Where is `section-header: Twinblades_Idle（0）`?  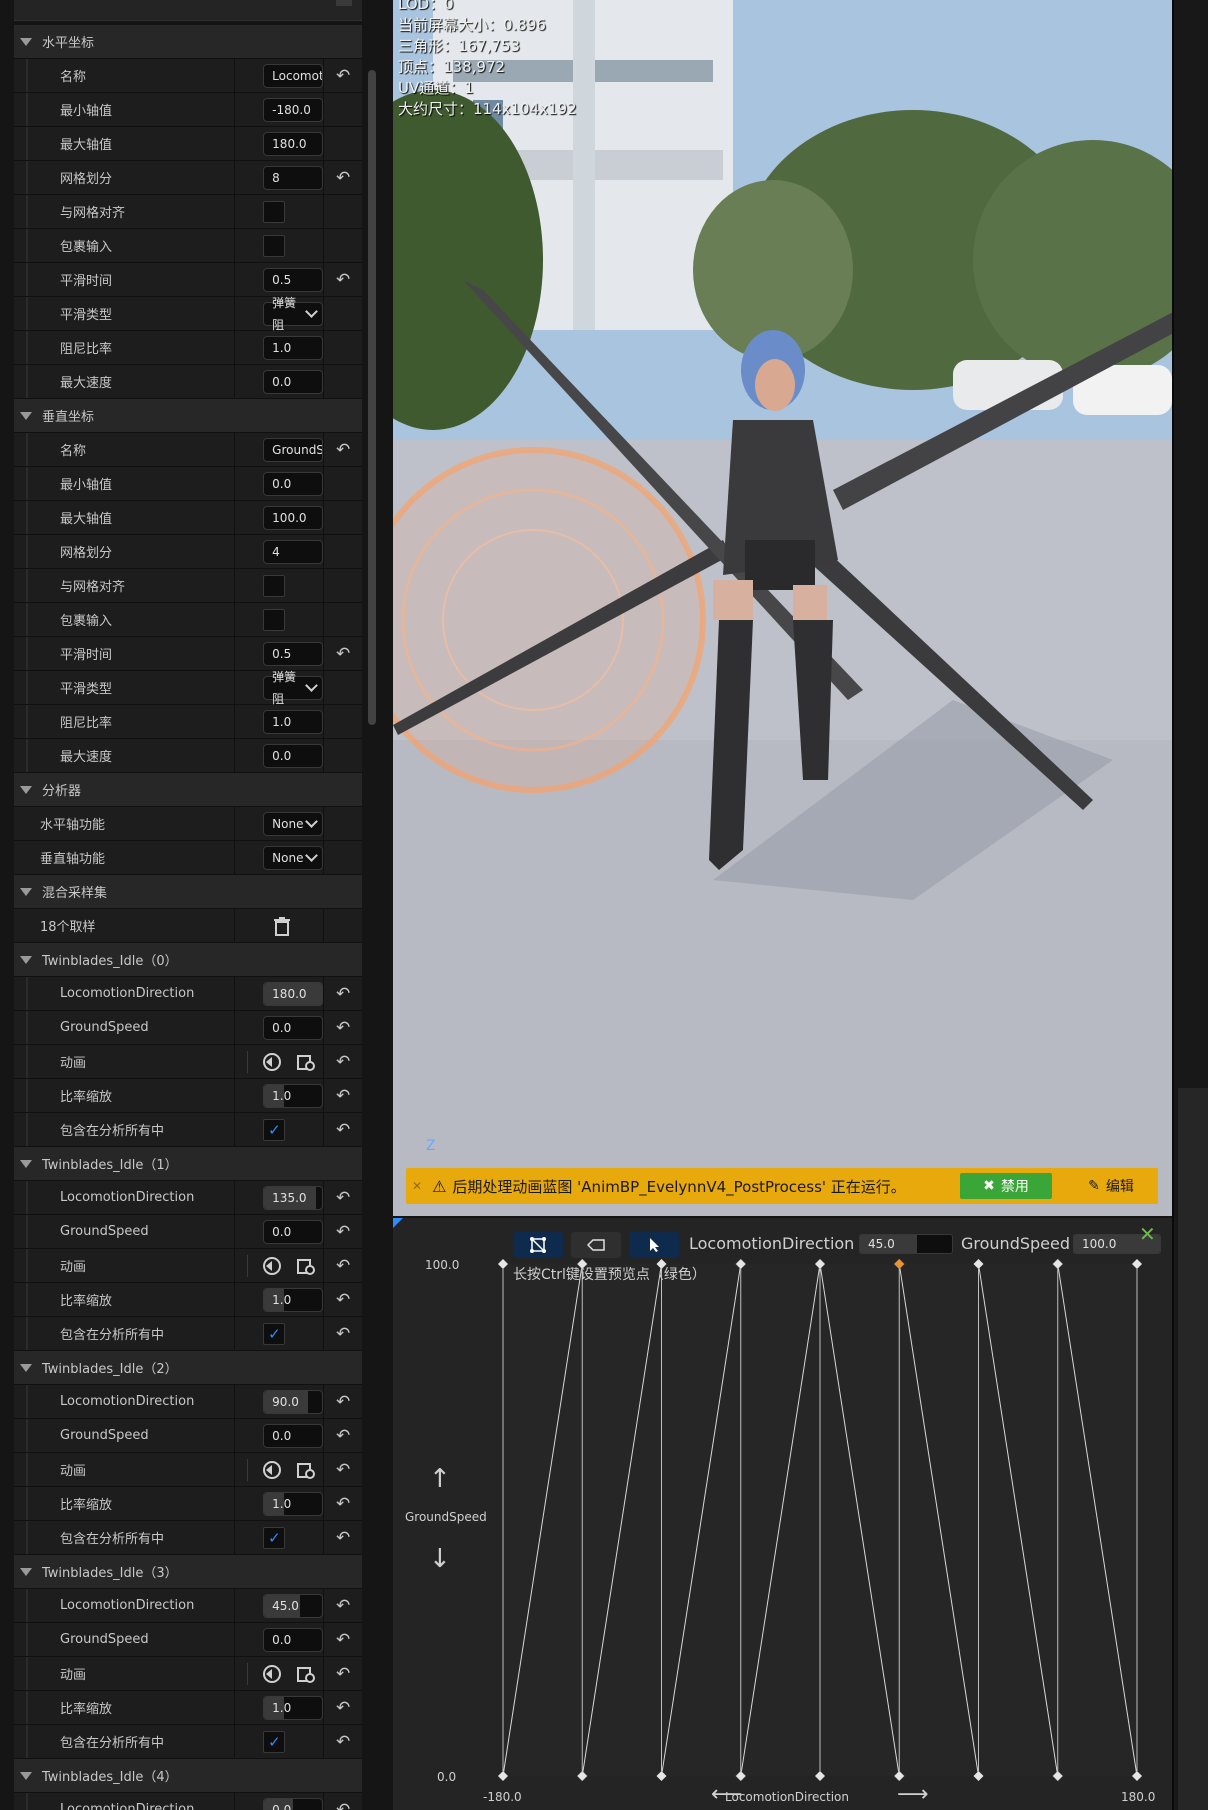 section-header: Twinblades_Idle（0） is located at coordinates (188, 960).